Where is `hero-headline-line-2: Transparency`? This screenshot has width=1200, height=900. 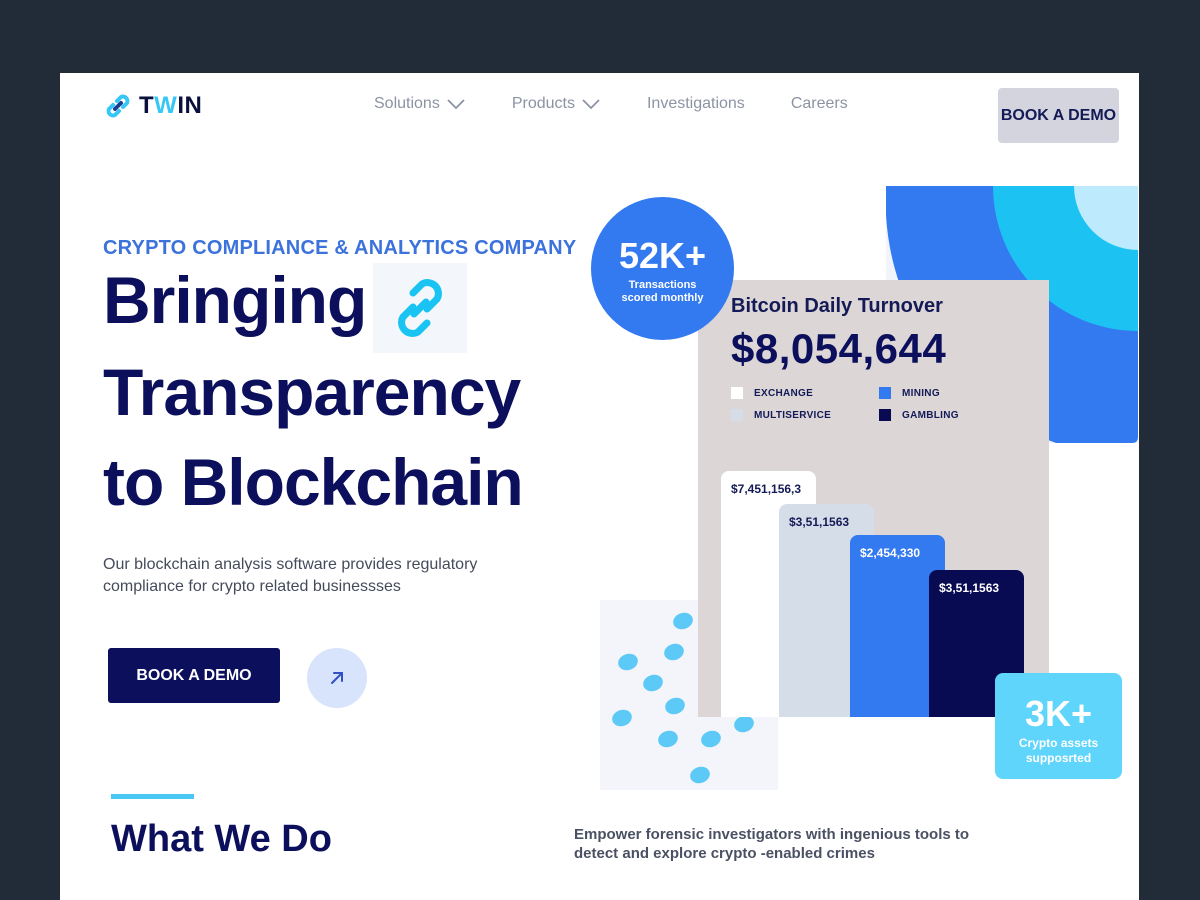 hero-headline-line-2: Transparency is located at coordinates (312, 392).